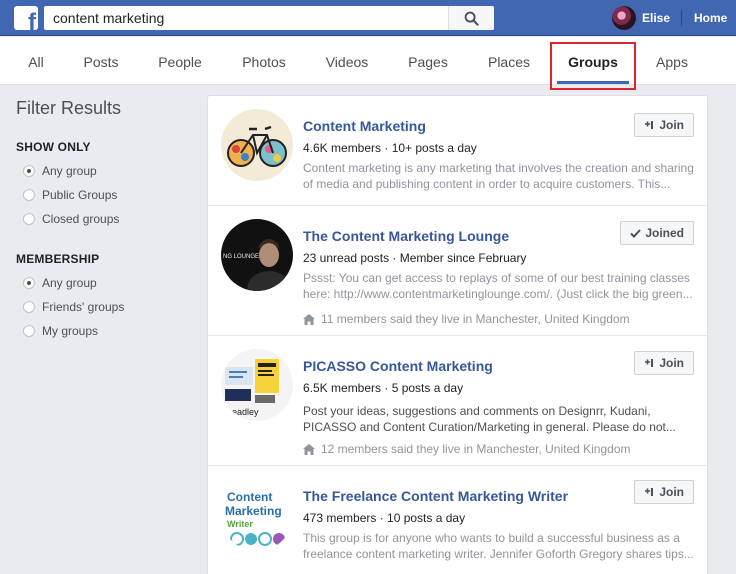 The width and height of the screenshot is (736, 574). I want to click on show-only-closed-groups: Closed groups, so click(71, 219).